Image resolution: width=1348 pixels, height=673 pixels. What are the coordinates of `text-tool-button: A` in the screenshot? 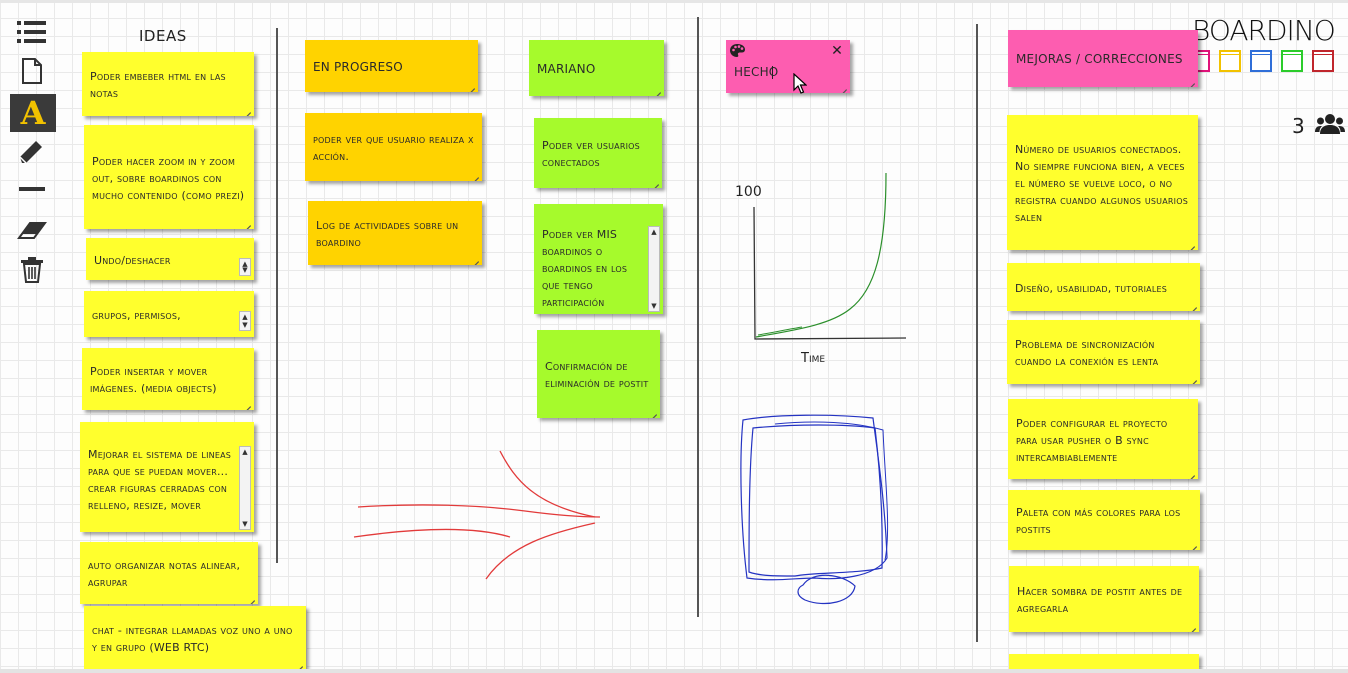 It's located at (33, 113).